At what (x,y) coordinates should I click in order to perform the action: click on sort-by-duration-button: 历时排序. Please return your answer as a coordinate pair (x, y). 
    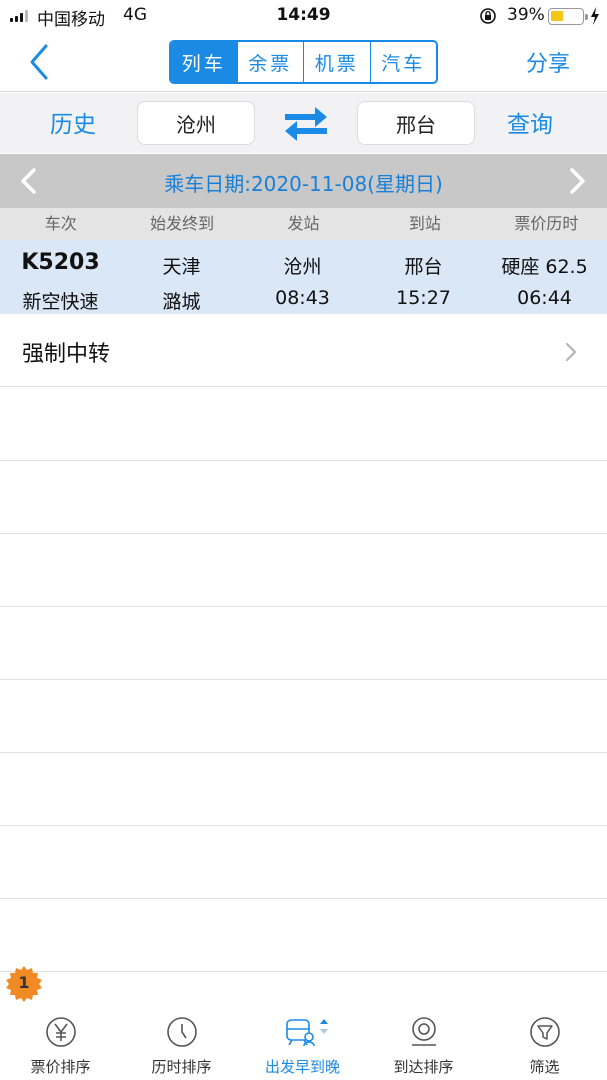
    Looking at the image, I should click on (181, 1034).